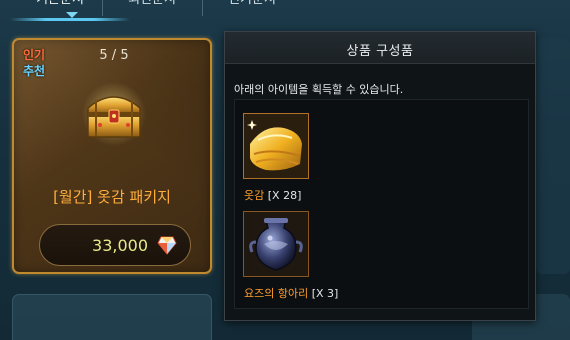 Image resolution: width=570 pixels, height=340 pixels. What do you see at coordinates (34, 55) in the screenshot?
I see `badge-hot: 인기` at bounding box center [34, 55].